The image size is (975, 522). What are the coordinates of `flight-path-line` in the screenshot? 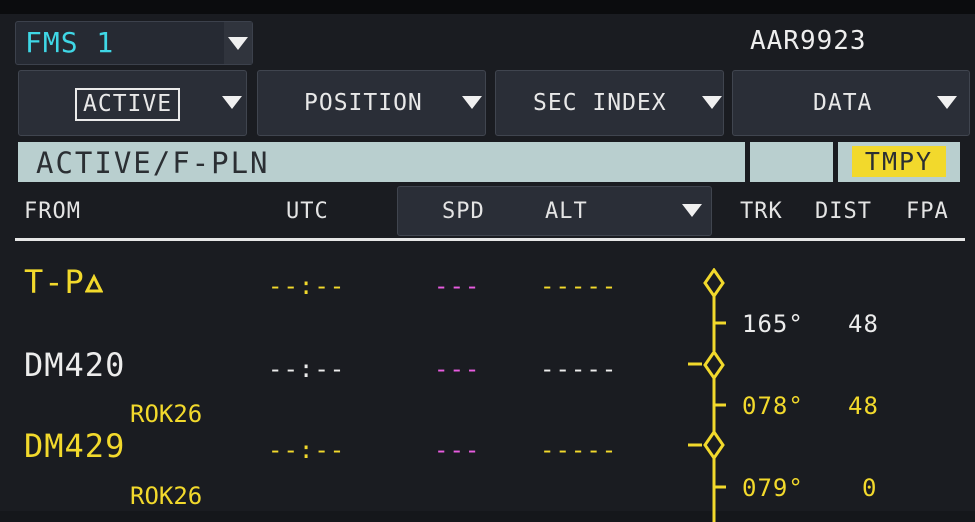 It's located at (707, 408).